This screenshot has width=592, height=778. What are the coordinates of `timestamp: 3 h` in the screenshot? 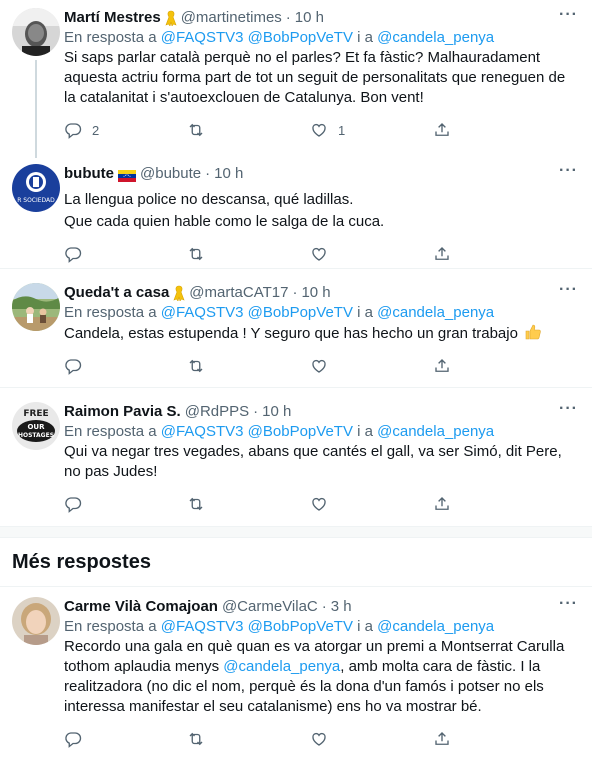 It's located at (341, 607).